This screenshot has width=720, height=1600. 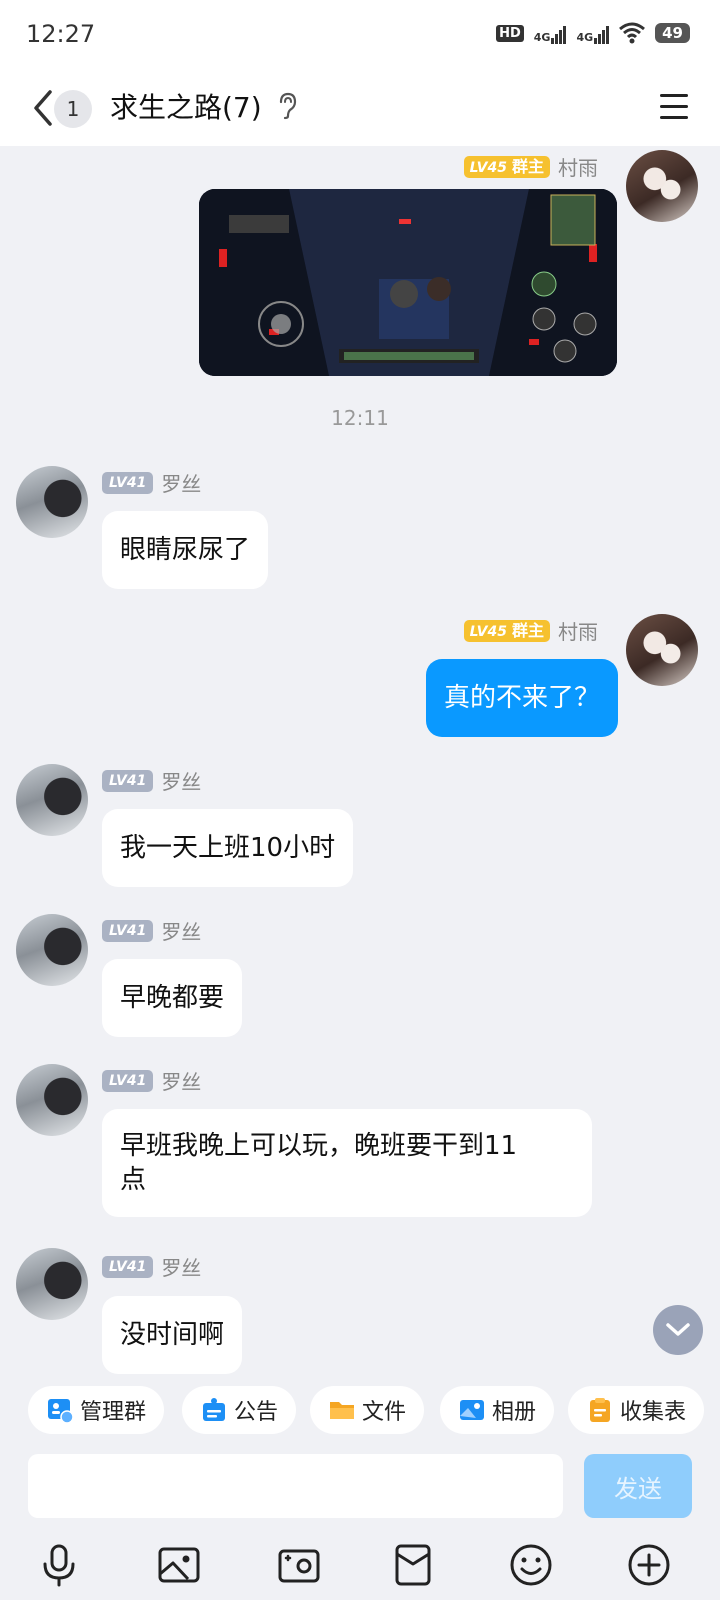 What do you see at coordinates (360, 418) in the screenshot?
I see `chat-timestamp: 12:11` at bounding box center [360, 418].